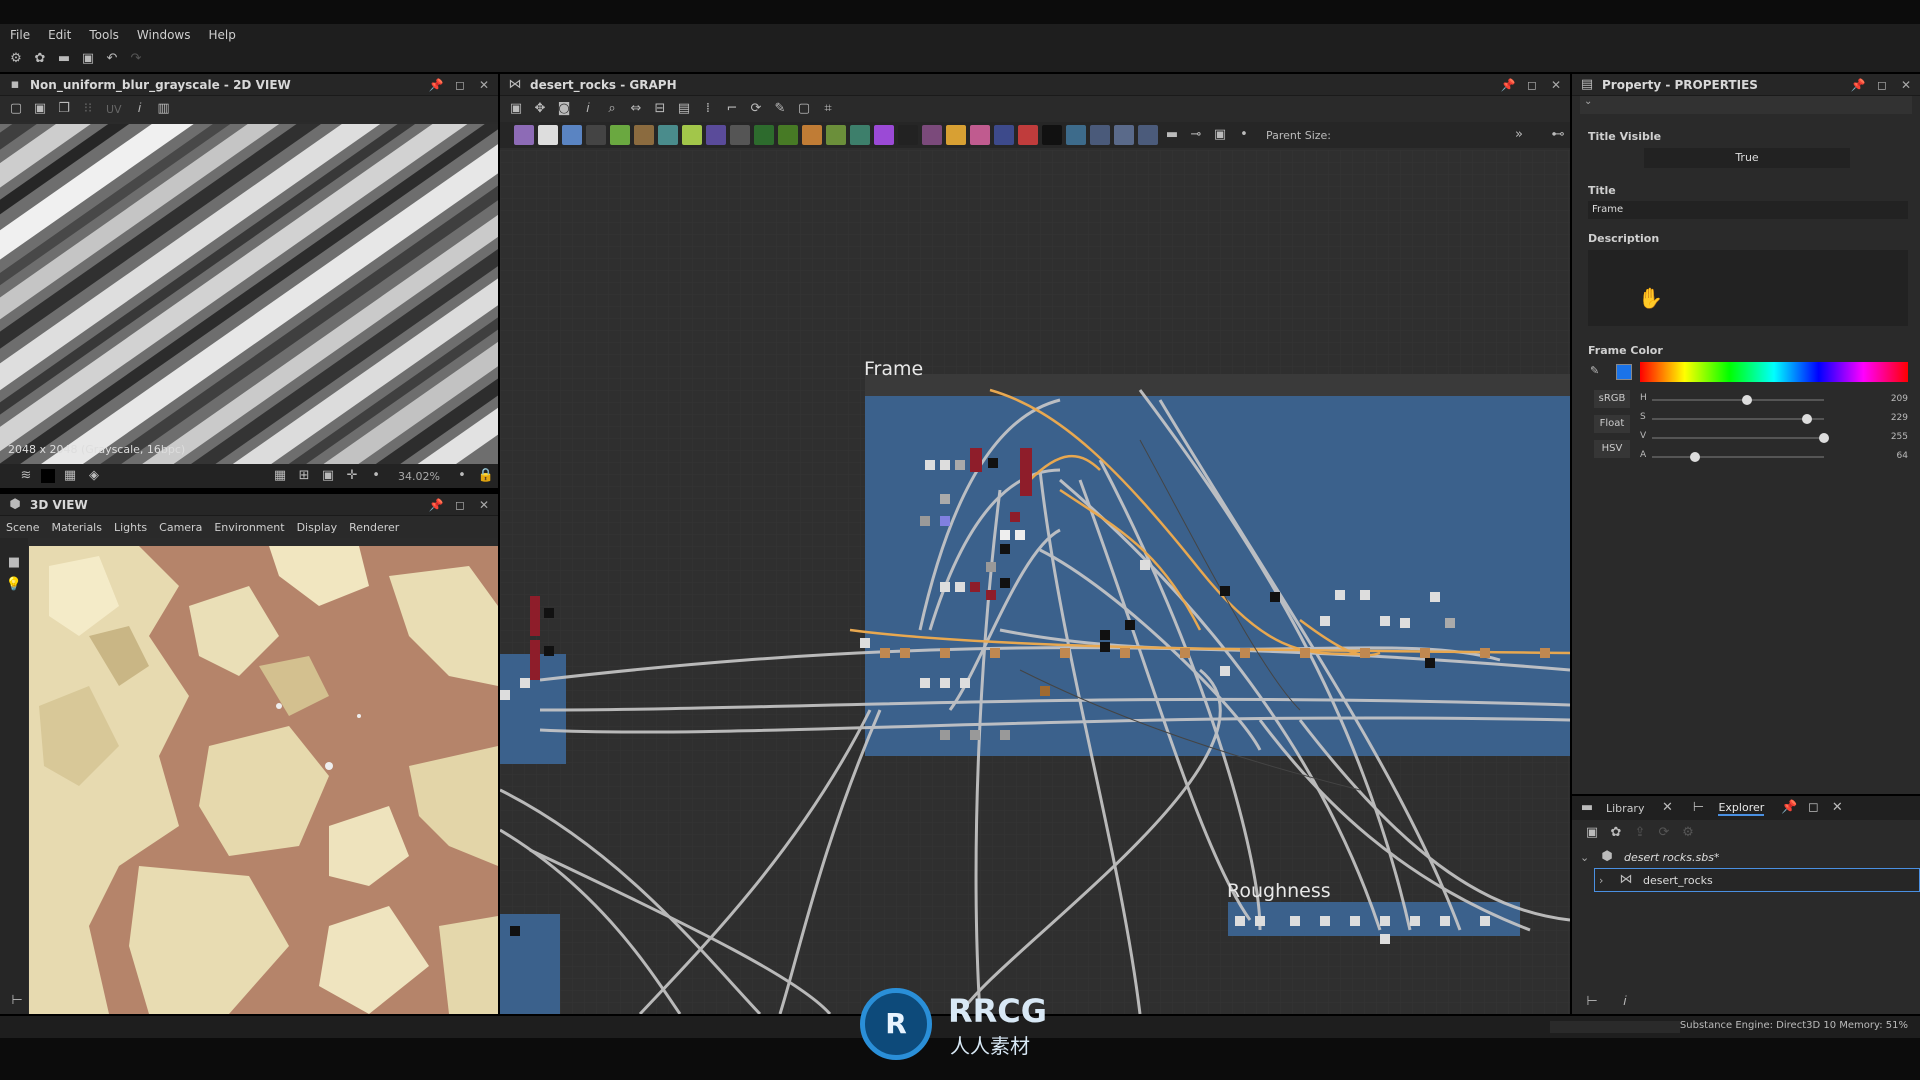 The image size is (1920, 1080). What do you see at coordinates (708, 109) in the screenshot?
I see `node-grid-icon: ⁞` at bounding box center [708, 109].